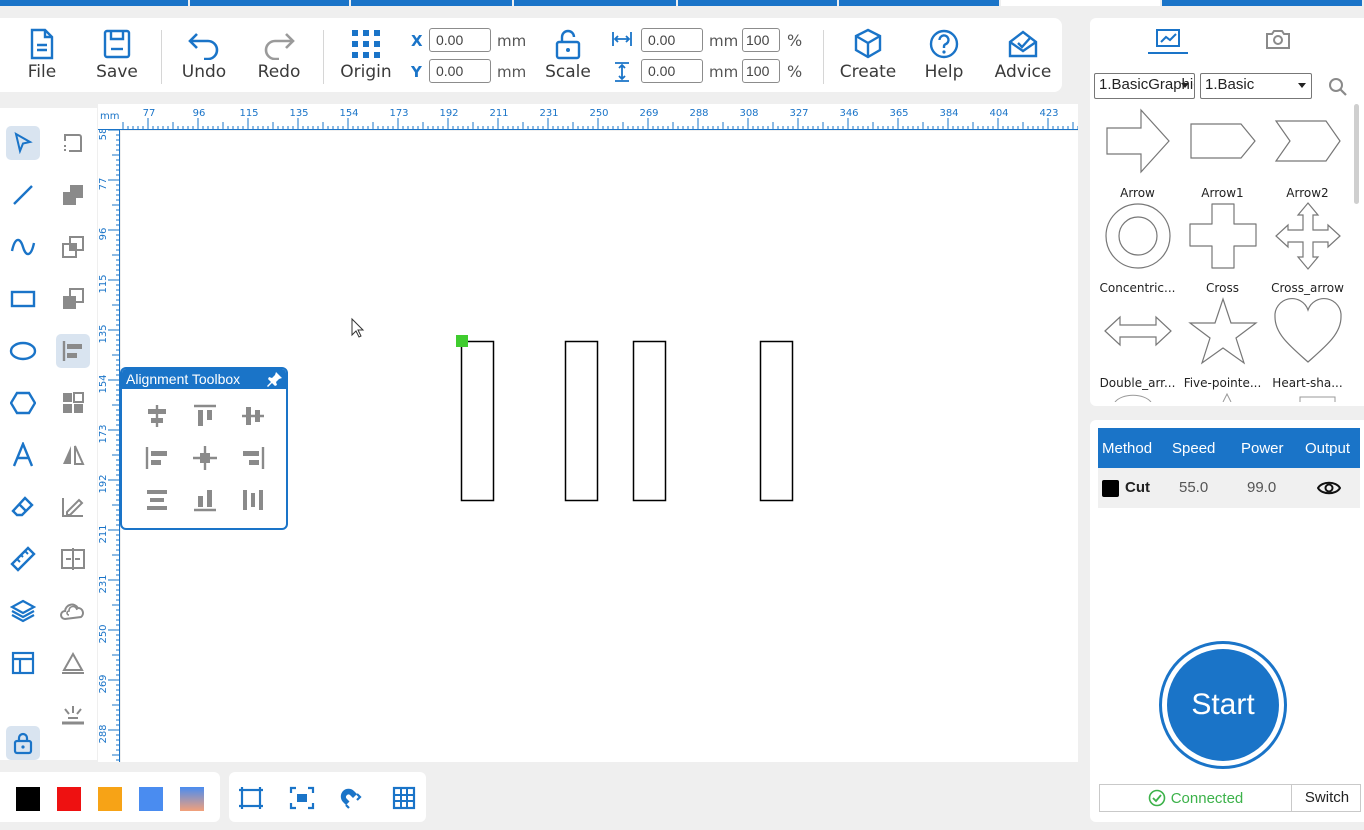 The height and width of the screenshot is (830, 1364). What do you see at coordinates (1144, 86) in the screenshot?
I see `category-select: 1.BasicGraphics` at bounding box center [1144, 86].